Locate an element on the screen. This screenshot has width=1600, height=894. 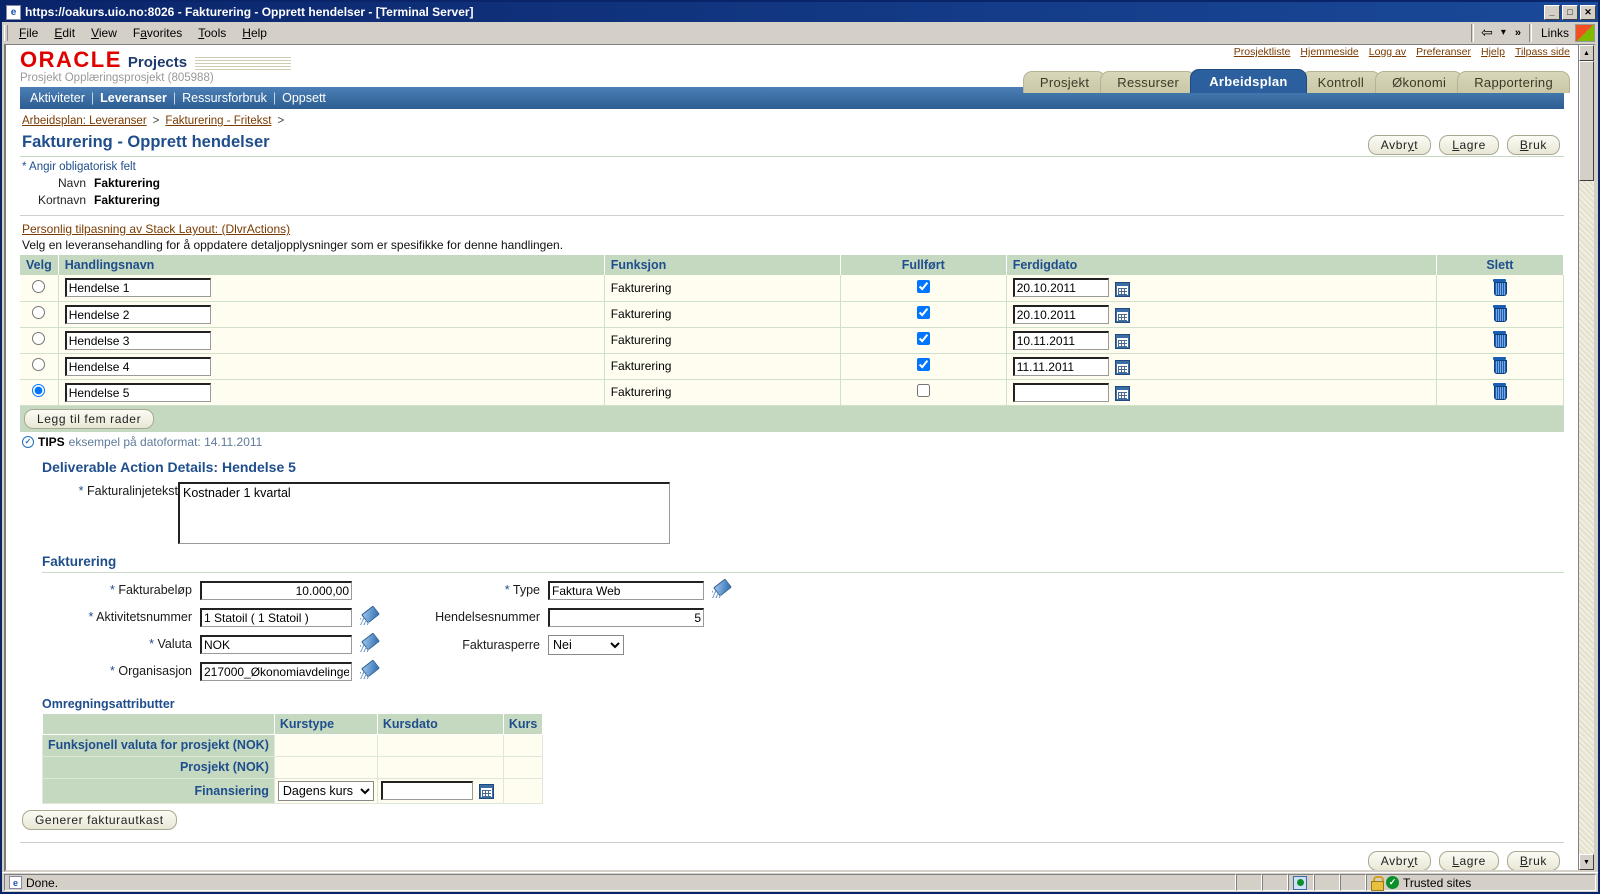
cancel-button-bottom: Avbryt is located at coordinates (1399, 860).